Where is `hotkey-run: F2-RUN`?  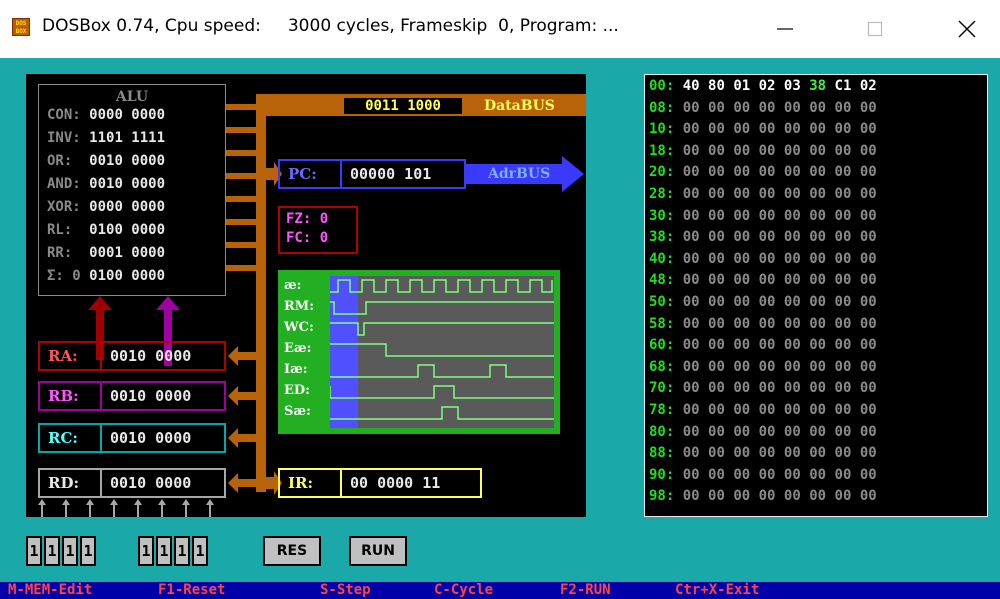
hotkey-run: F2-RUN is located at coordinates (585, 590).